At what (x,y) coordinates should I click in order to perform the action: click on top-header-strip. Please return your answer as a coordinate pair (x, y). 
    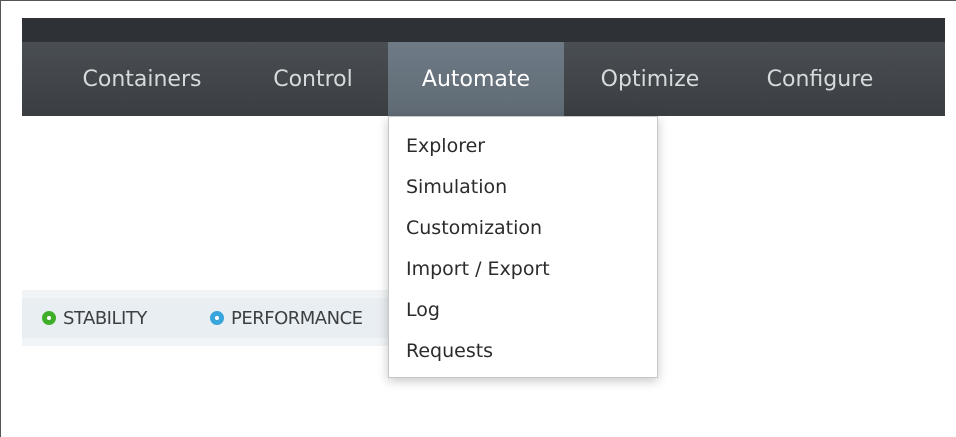
    Looking at the image, I should click on (483, 30).